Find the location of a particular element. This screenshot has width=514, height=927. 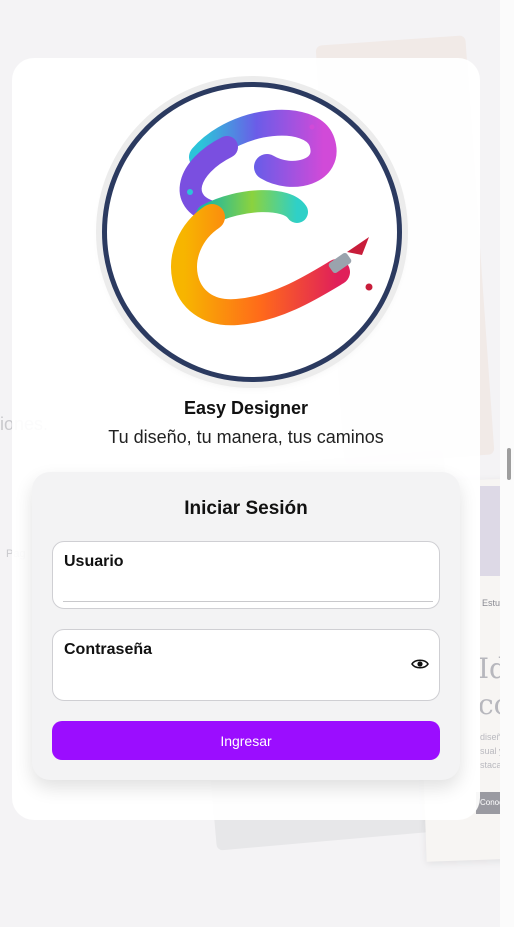

username-input is located at coordinates (248, 589).